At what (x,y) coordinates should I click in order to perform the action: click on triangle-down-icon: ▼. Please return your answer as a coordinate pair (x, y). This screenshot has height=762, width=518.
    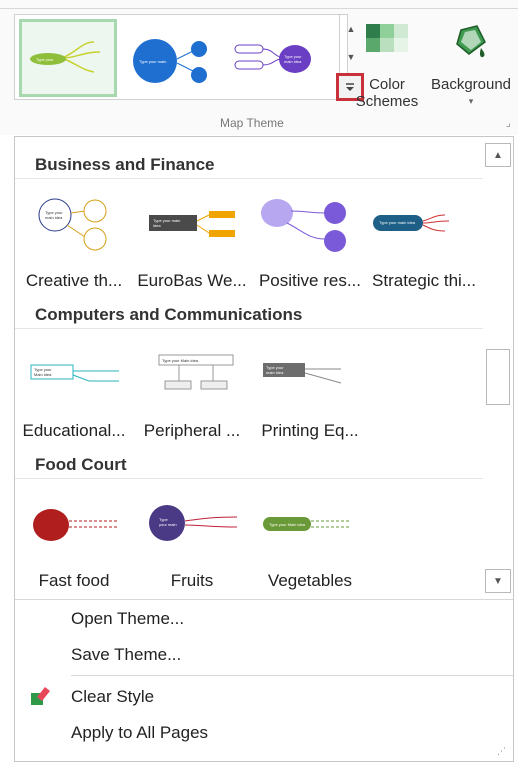
    Looking at the image, I should click on (498, 581).